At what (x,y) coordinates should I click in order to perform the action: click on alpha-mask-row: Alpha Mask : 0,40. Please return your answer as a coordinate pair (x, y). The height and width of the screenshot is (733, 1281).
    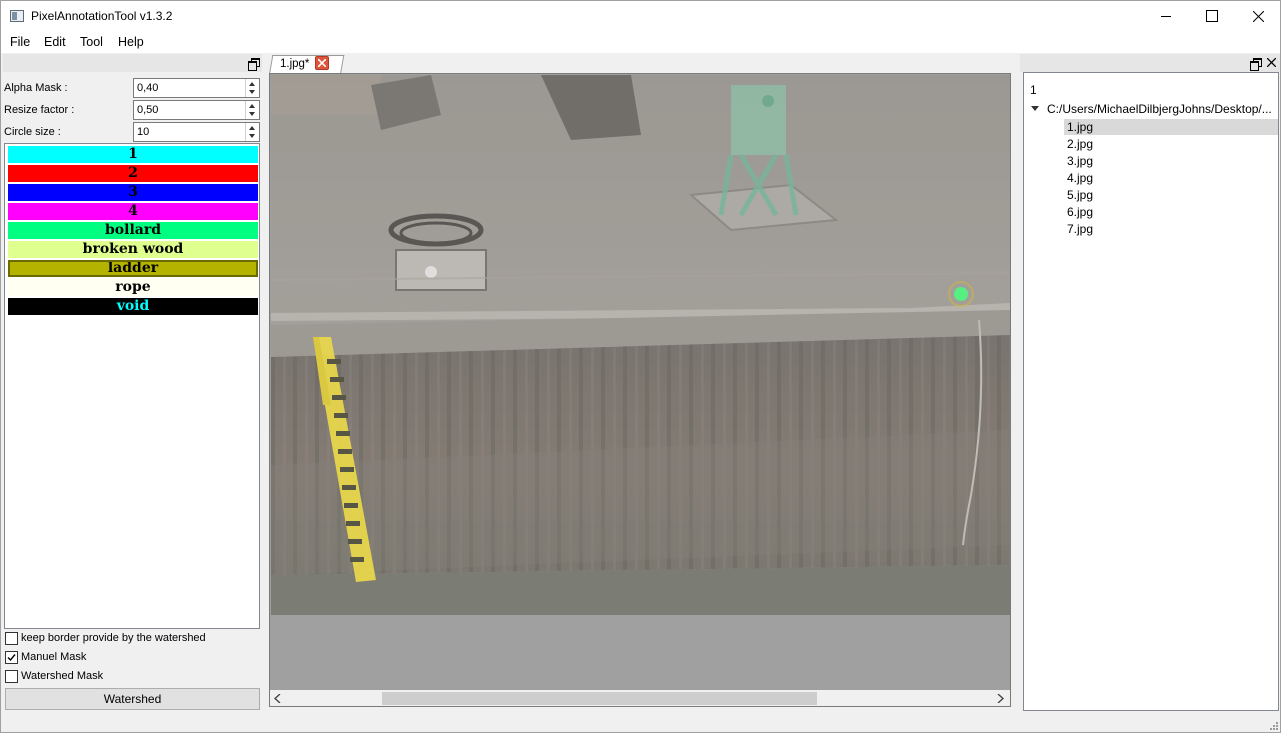
    Looking at the image, I should click on (132, 88).